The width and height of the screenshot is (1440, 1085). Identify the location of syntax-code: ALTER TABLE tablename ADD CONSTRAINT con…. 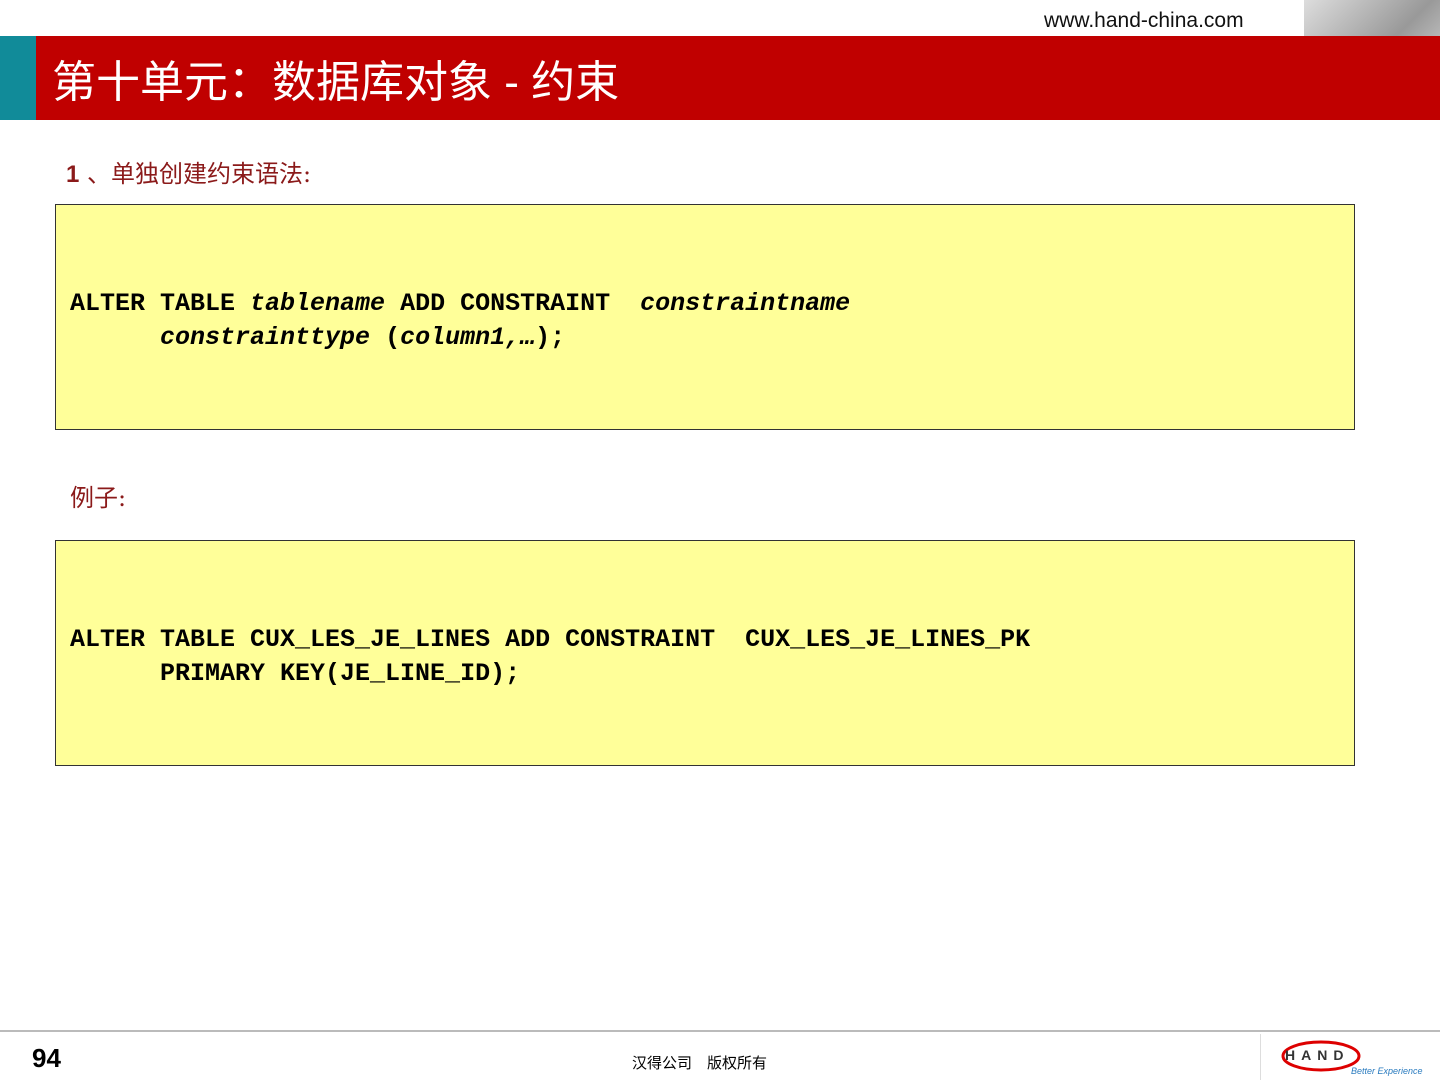
(460, 320).